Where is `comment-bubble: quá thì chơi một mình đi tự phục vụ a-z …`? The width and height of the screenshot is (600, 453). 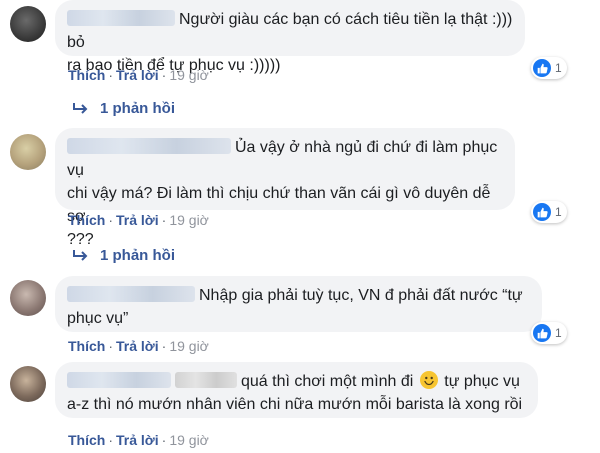
comment-bubble: quá thì chơi một mình đi tự phục vụ a-z … is located at coordinates (296, 390).